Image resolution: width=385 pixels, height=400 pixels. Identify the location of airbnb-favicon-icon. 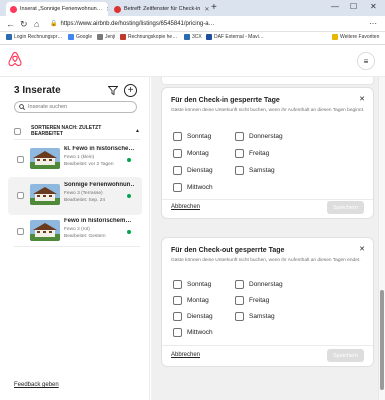
(13, 9).